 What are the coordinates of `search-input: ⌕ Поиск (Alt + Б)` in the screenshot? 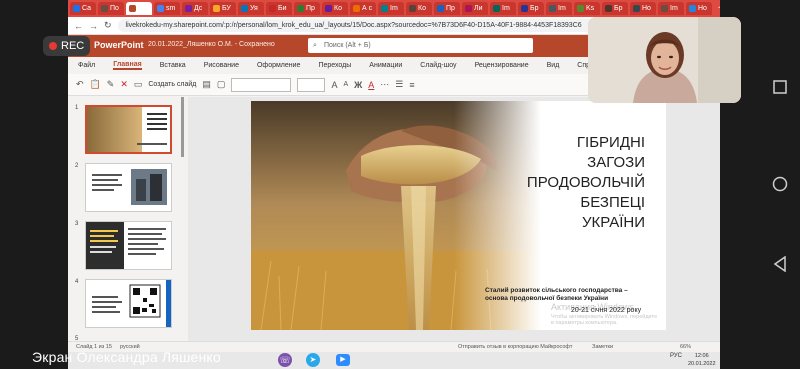 It's located at (420, 45).